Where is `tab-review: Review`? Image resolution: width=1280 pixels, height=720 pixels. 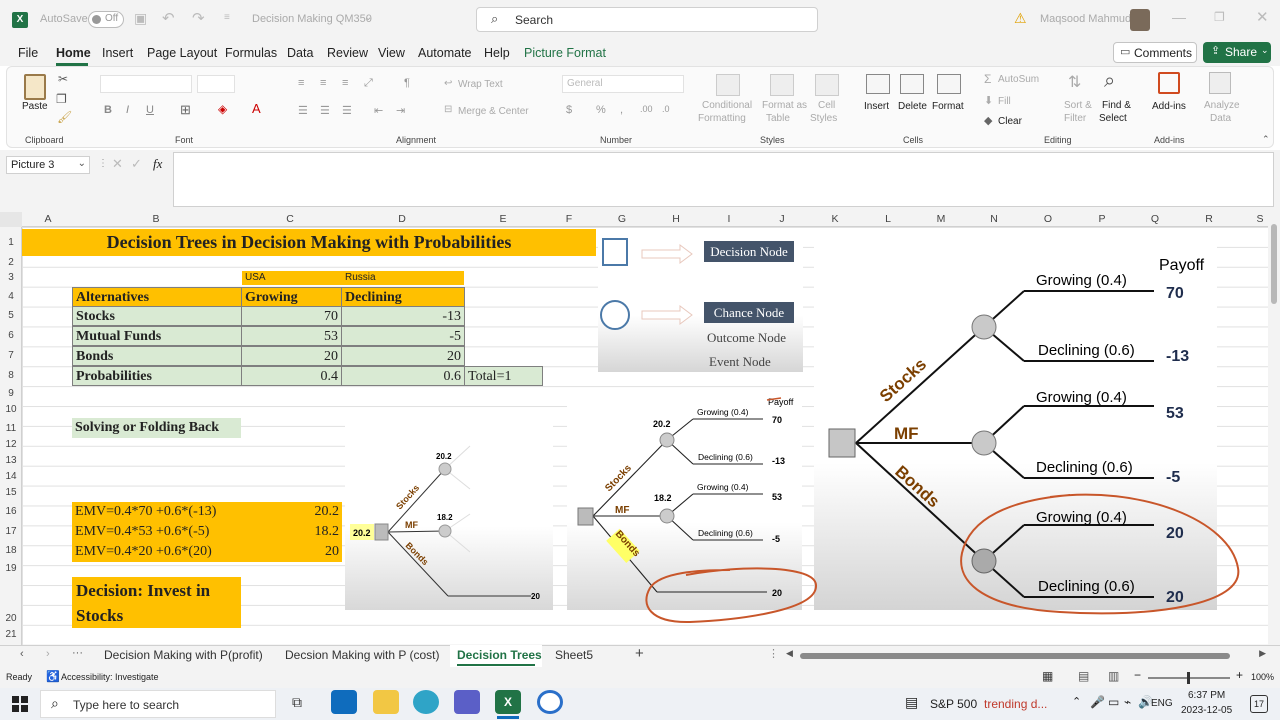 tab-review: Review is located at coordinates (347, 53).